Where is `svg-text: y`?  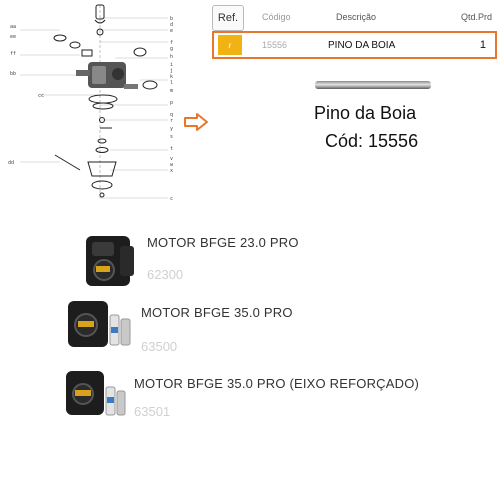 svg-text: y is located at coordinates (171, 129).